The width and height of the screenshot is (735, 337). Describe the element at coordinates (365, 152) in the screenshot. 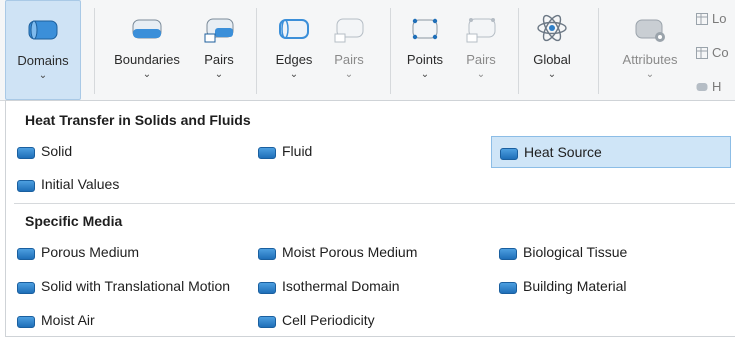

I see `menu-item-fluid: Fluid` at that location.